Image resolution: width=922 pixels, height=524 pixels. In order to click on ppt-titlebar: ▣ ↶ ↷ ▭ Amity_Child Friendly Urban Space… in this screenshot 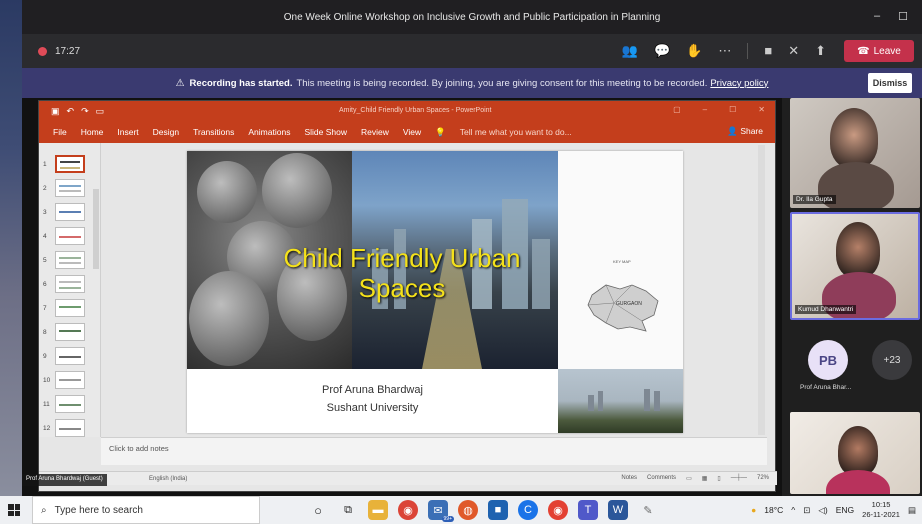, I will do `click(407, 111)`.